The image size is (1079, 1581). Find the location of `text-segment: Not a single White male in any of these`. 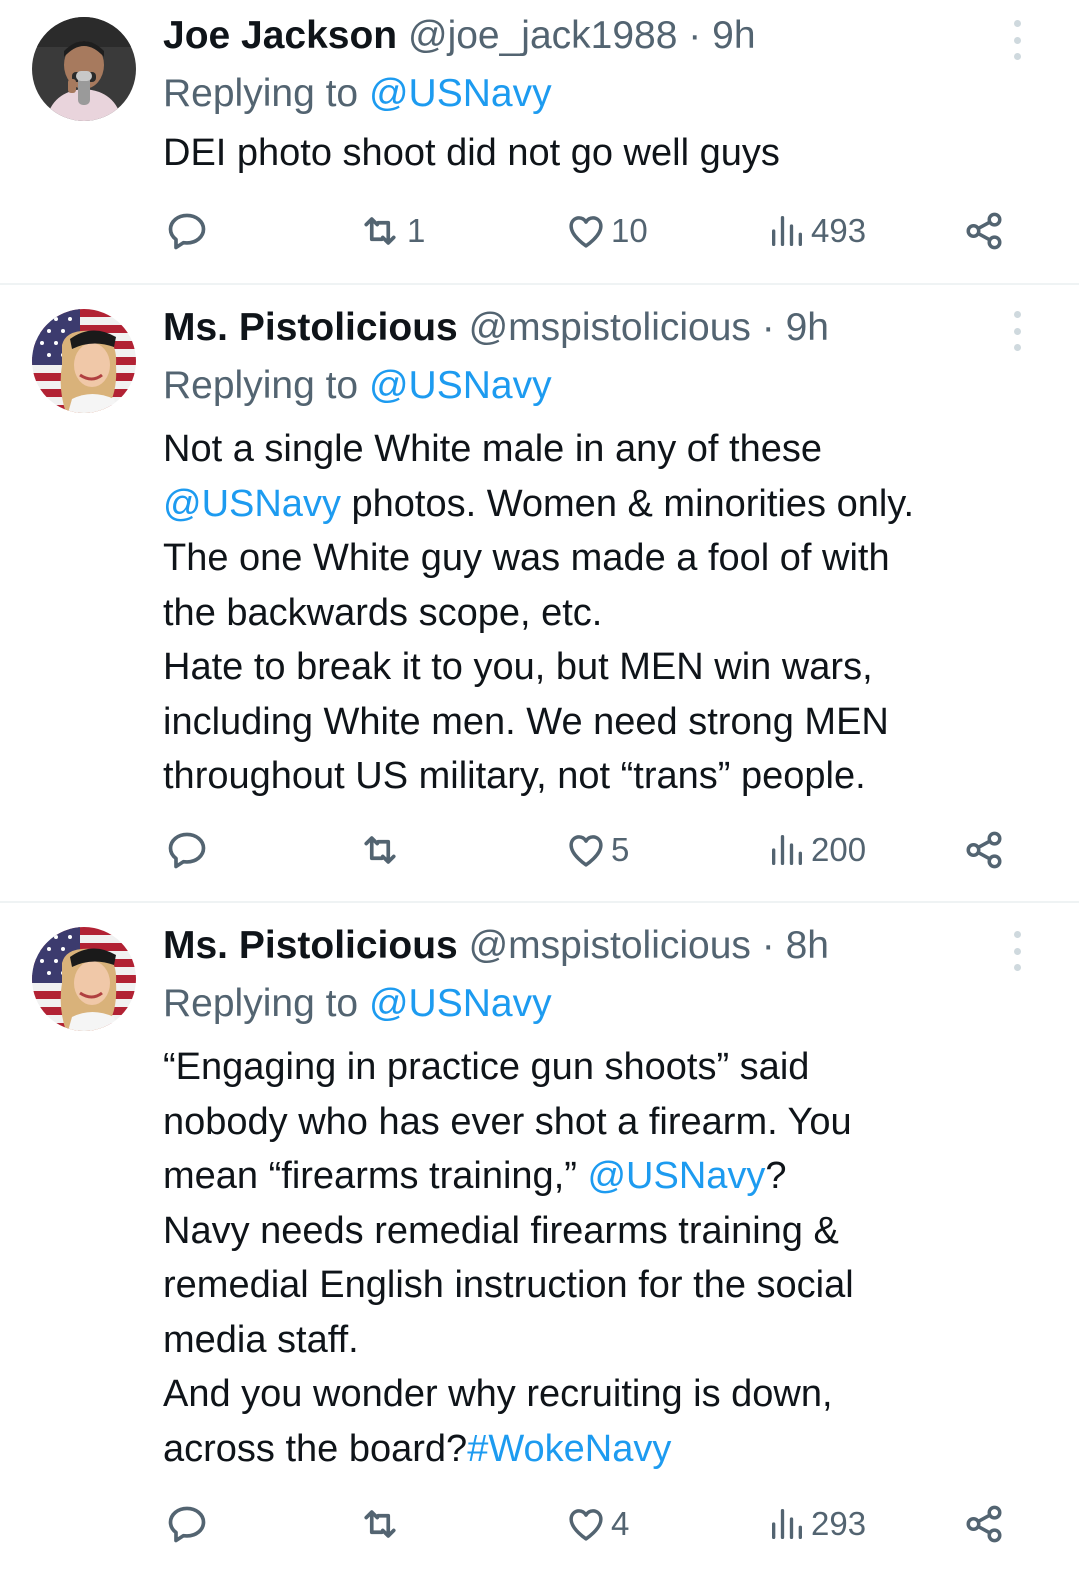

text-segment: Not a single White male in any of these is located at coordinates (493, 449).